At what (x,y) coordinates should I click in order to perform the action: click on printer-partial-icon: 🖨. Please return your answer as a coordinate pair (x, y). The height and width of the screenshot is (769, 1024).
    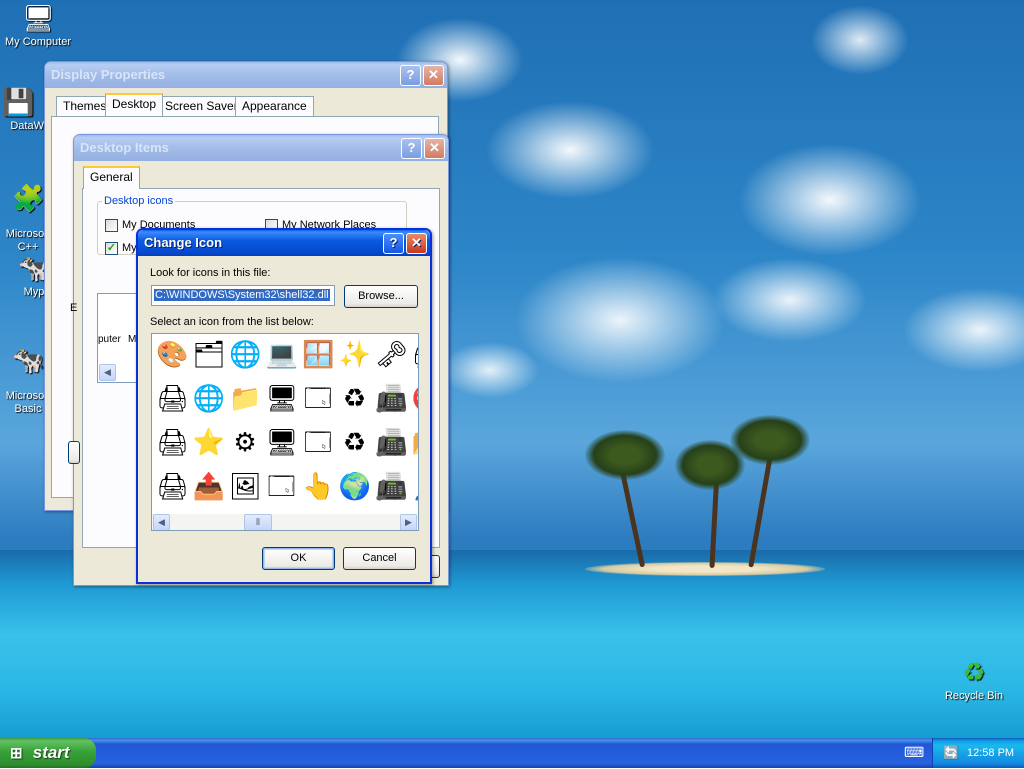
    Looking at the image, I should click on (415, 354).